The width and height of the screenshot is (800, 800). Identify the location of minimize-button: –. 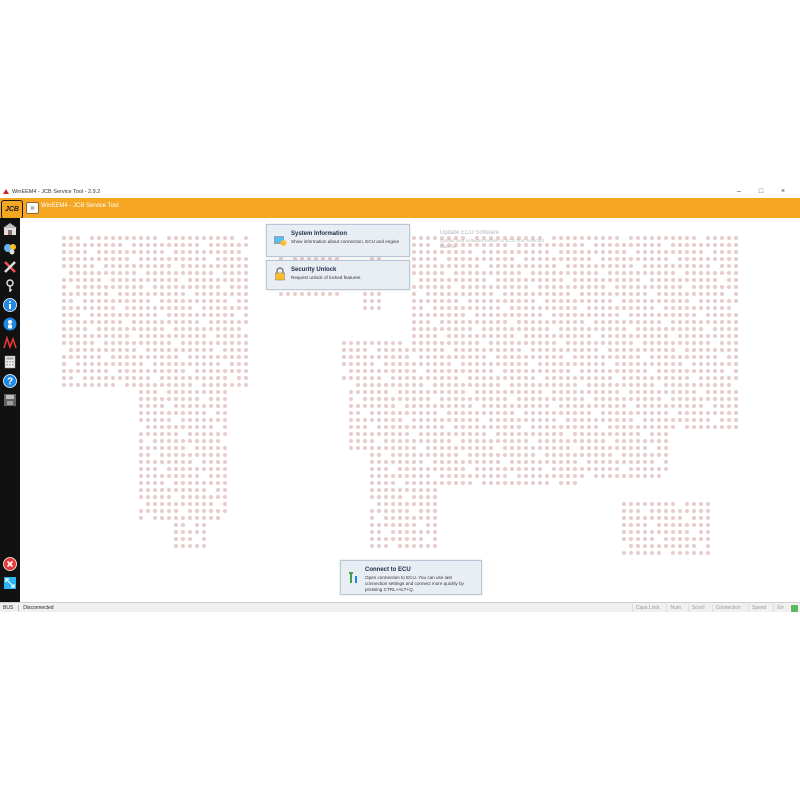
(739, 191).